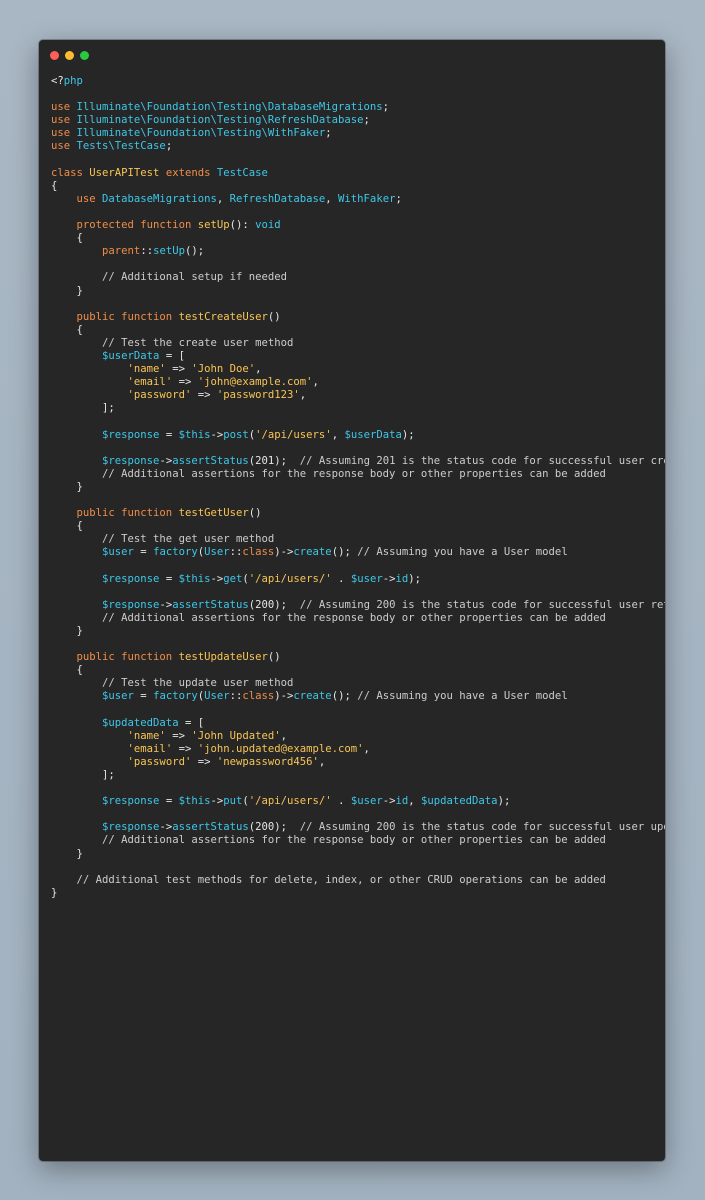  What do you see at coordinates (83, 774) in the screenshot?
I see `code-token: ];` at bounding box center [83, 774].